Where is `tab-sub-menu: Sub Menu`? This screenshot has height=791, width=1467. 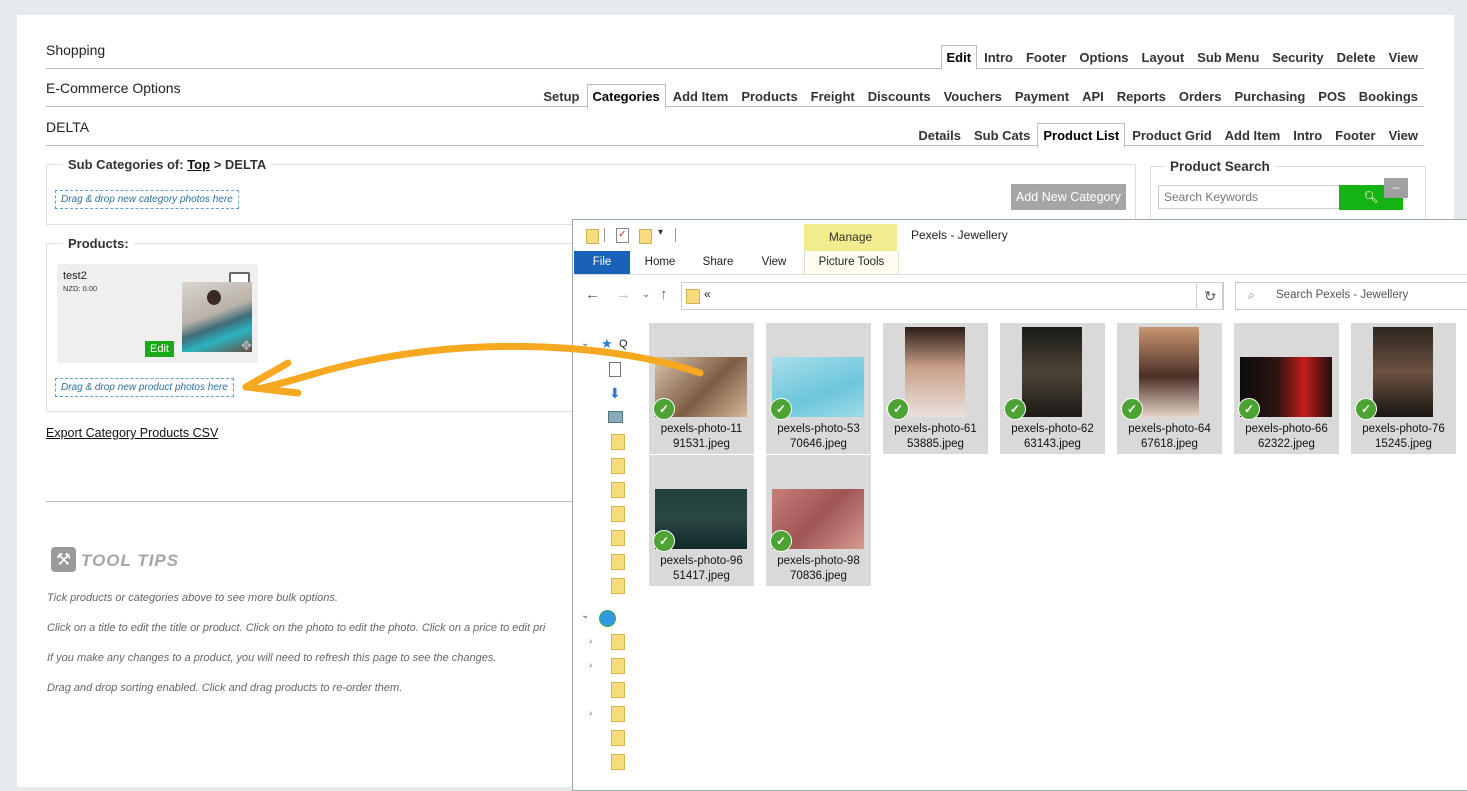
tab-sub-menu: Sub Menu is located at coordinates (1228, 57).